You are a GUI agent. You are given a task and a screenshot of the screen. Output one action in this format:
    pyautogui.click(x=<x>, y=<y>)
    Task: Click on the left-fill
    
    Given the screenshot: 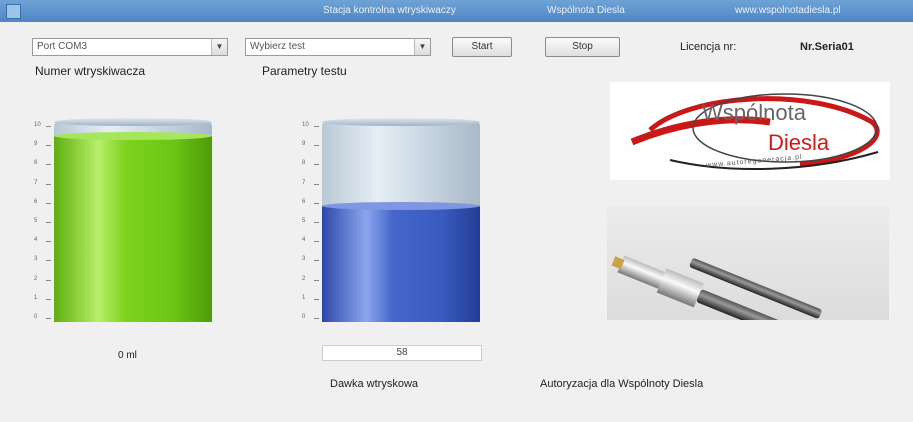 What is the action you would take?
    pyautogui.click(x=133, y=229)
    